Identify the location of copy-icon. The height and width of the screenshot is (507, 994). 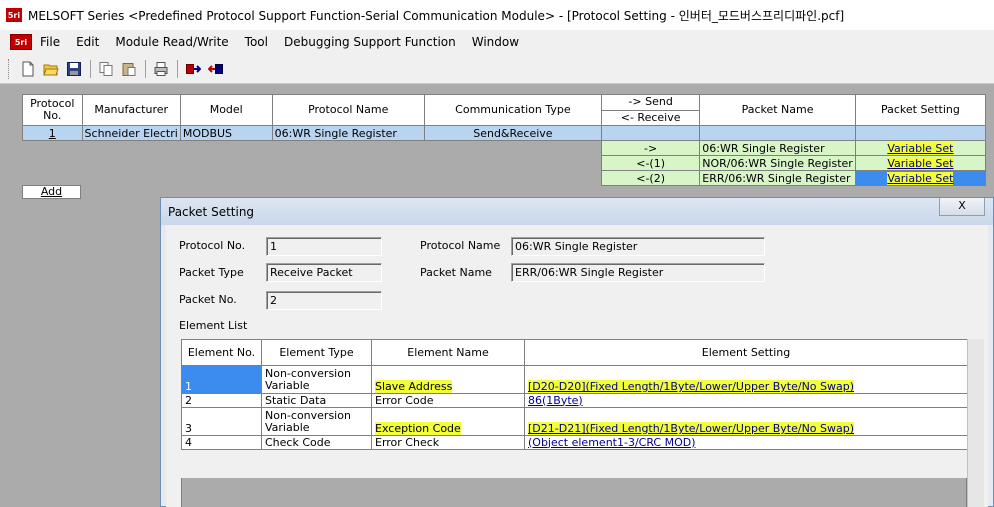
(106, 69).